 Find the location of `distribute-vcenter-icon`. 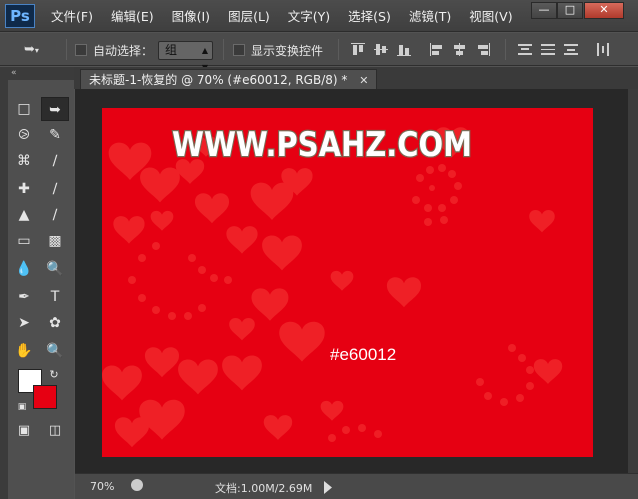

distribute-vcenter-icon is located at coordinates (548, 49).